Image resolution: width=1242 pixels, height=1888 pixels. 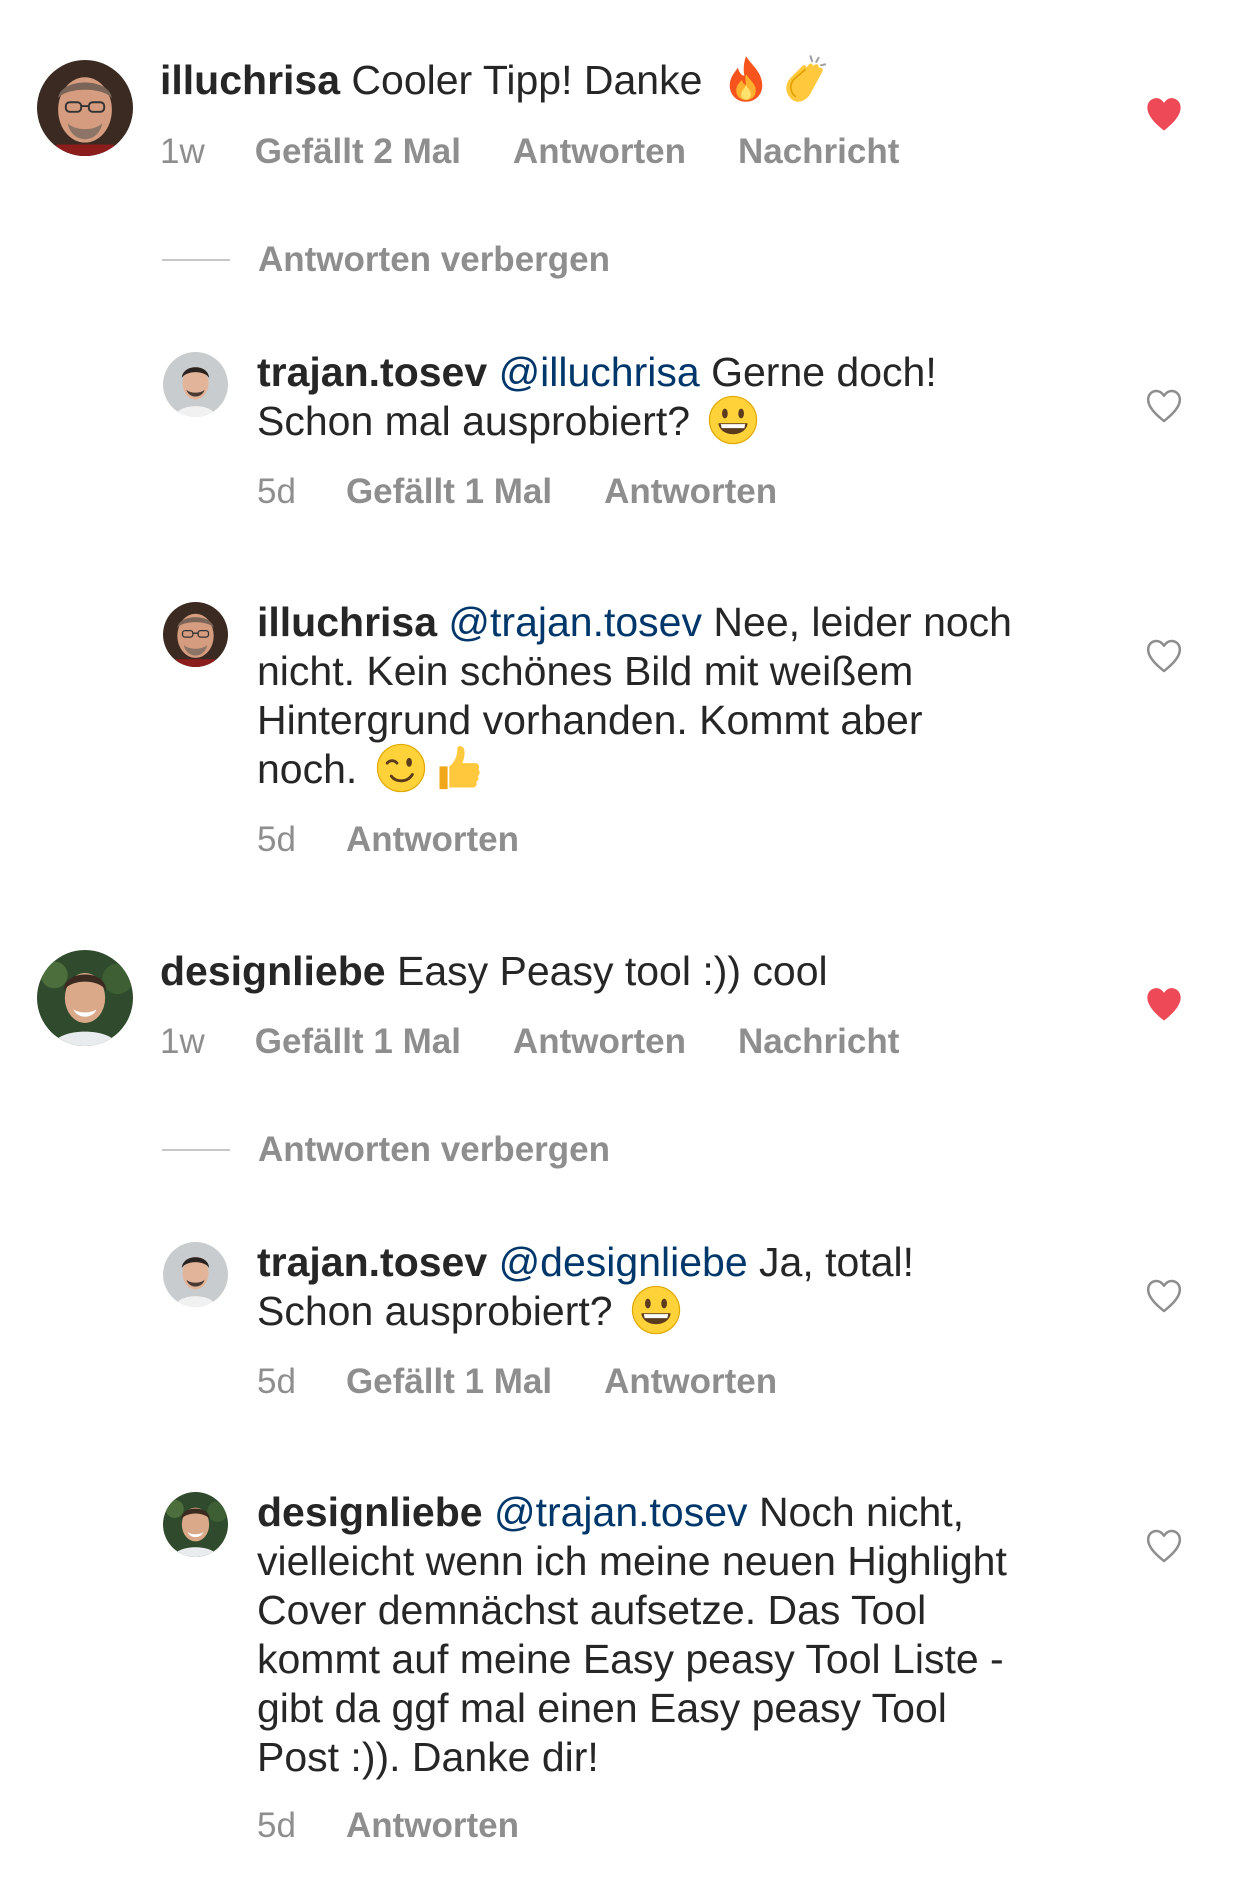 What do you see at coordinates (459, 768) in the screenshot?
I see `thumbs-up-icon` at bounding box center [459, 768].